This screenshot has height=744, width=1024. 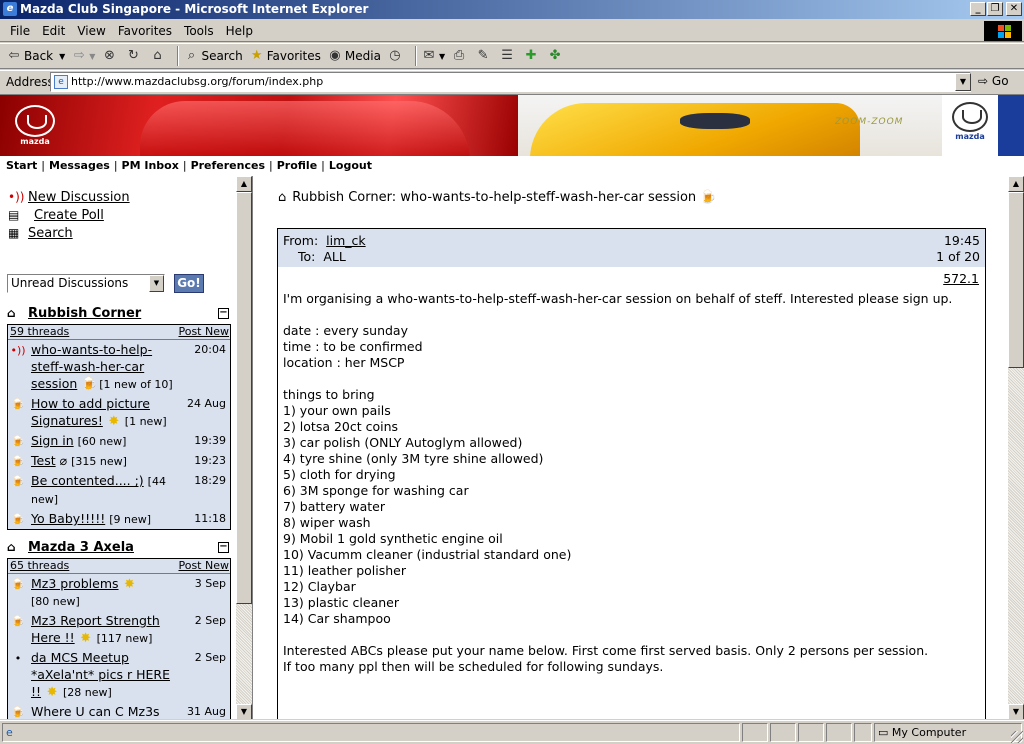 What do you see at coordinates (81, 547) in the screenshot?
I see `folder-title: Mazda 3 Axela` at bounding box center [81, 547].